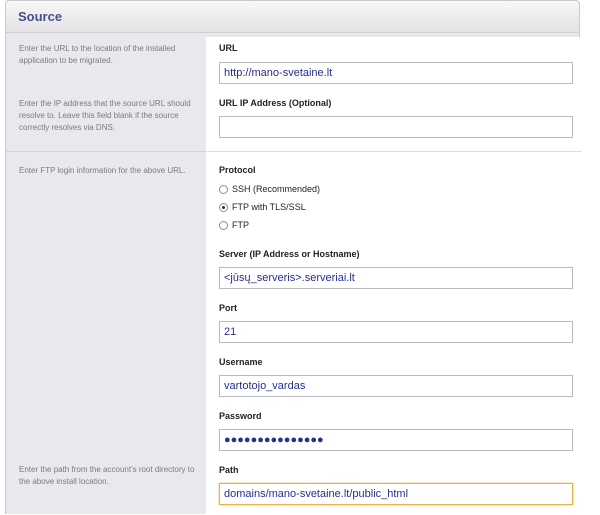  Describe the element at coordinates (40, 16) in the screenshot. I see `section-title: Source` at that location.